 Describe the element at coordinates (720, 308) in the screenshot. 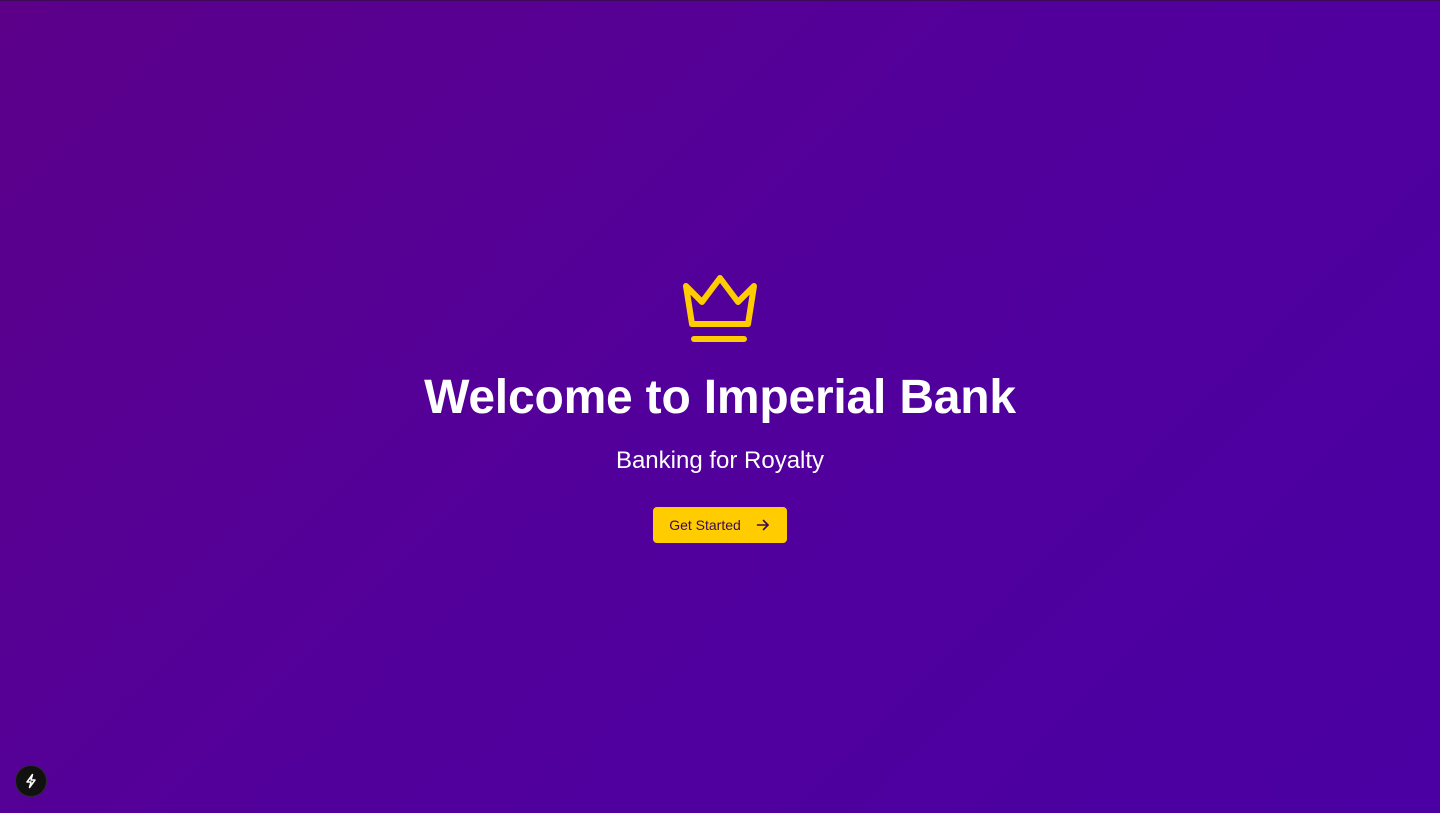

I see `crown-icon` at that location.